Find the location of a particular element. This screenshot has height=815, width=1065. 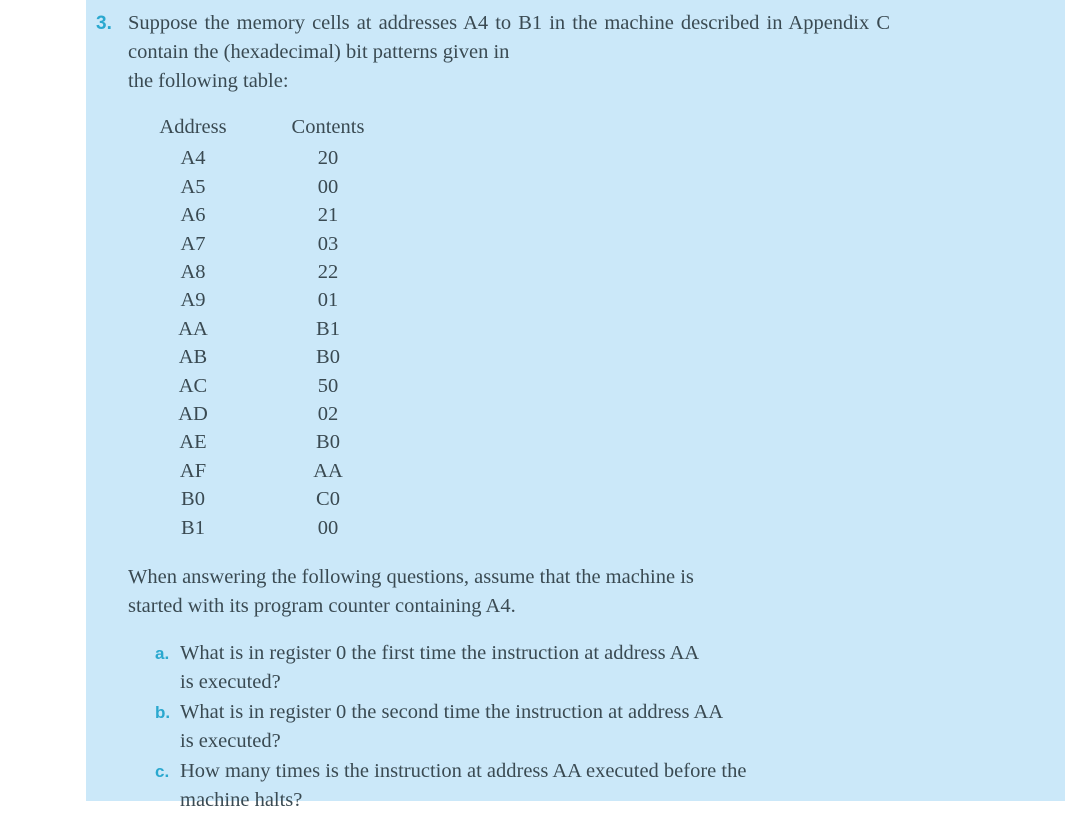

cell-contents: AA is located at coordinates (328, 470).